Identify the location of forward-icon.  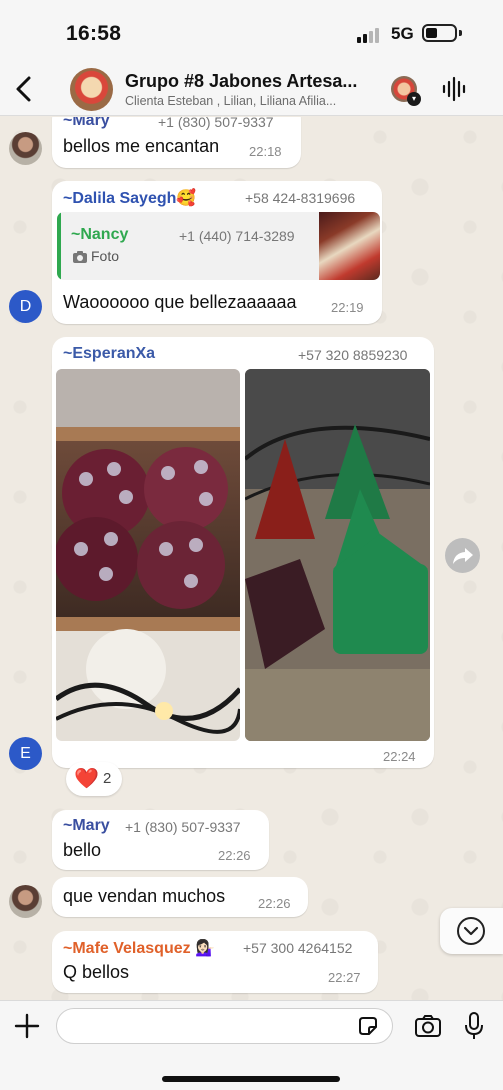
(463, 556).